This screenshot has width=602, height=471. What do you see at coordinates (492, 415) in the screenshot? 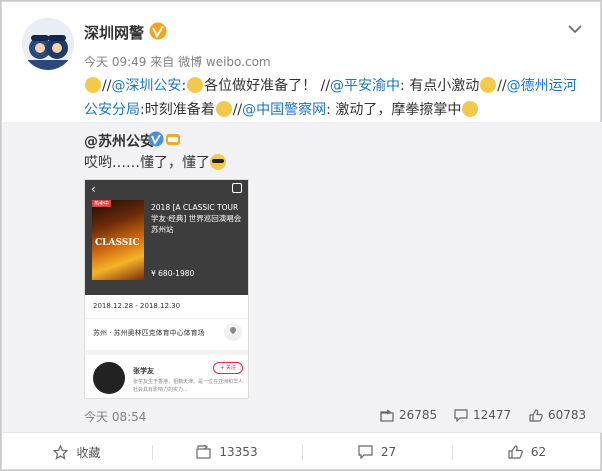
I see `comment-count: 12477` at bounding box center [492, 415].